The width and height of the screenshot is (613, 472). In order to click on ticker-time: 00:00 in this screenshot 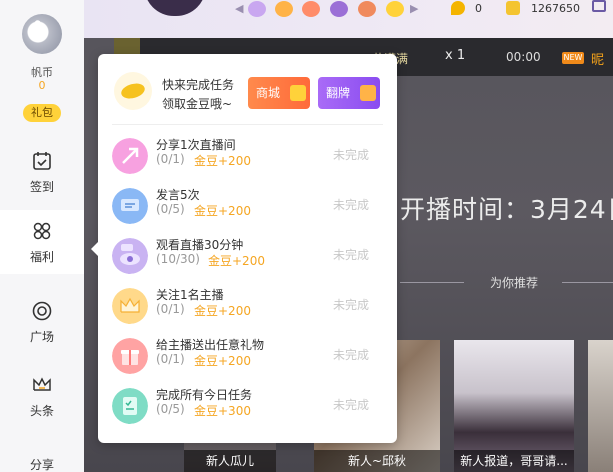, I will do `click(523, 57)`.